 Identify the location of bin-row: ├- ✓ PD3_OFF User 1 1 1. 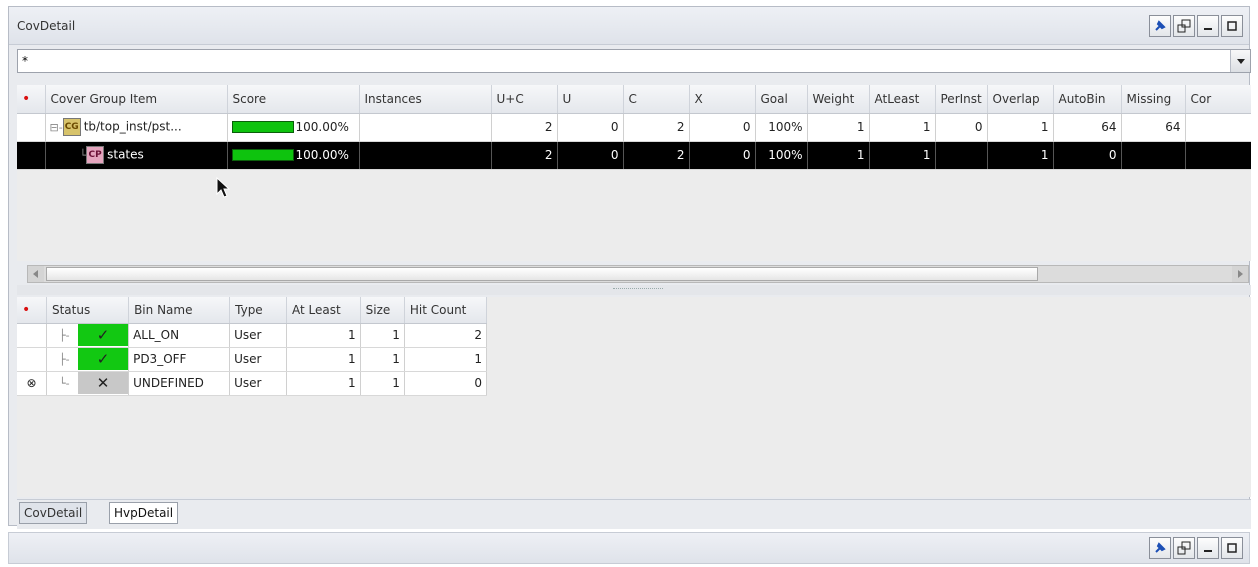
(252, 359).